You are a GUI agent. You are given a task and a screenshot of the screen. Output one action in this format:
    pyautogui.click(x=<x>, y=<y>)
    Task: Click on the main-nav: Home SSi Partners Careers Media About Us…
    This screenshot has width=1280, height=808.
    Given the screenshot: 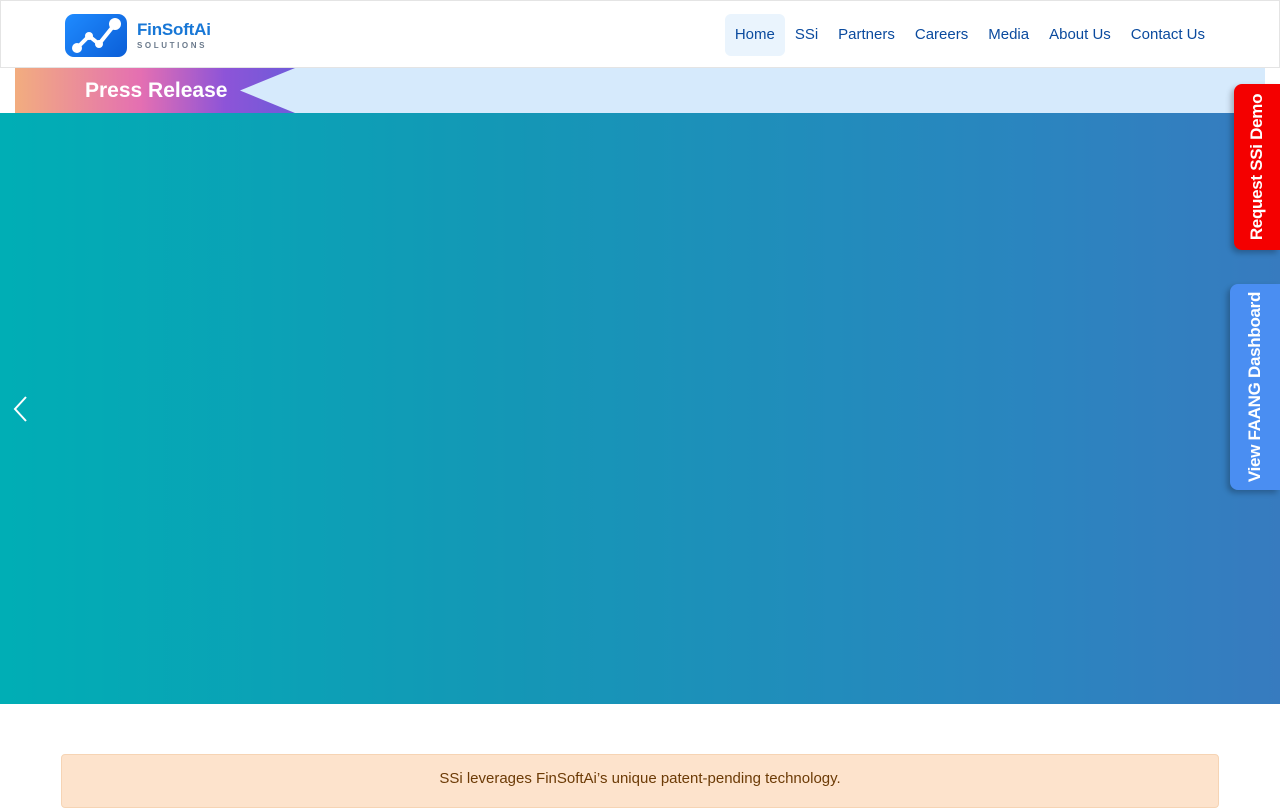 What is the action you would take?
    pyautogui.click(x=969, y=35)
    